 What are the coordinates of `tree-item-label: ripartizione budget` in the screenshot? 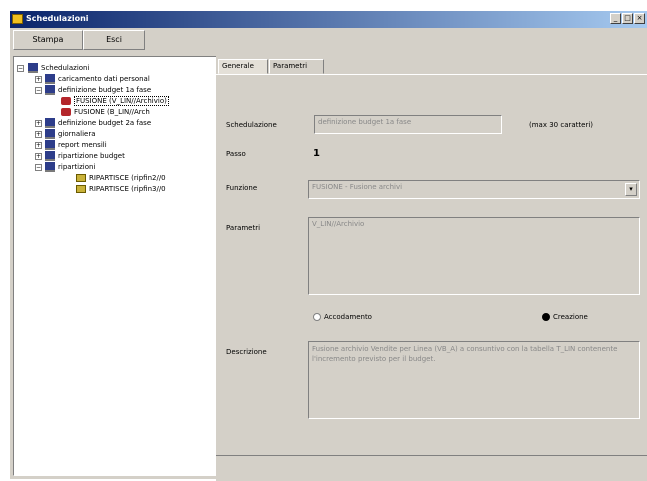 It's located at (91, 156).